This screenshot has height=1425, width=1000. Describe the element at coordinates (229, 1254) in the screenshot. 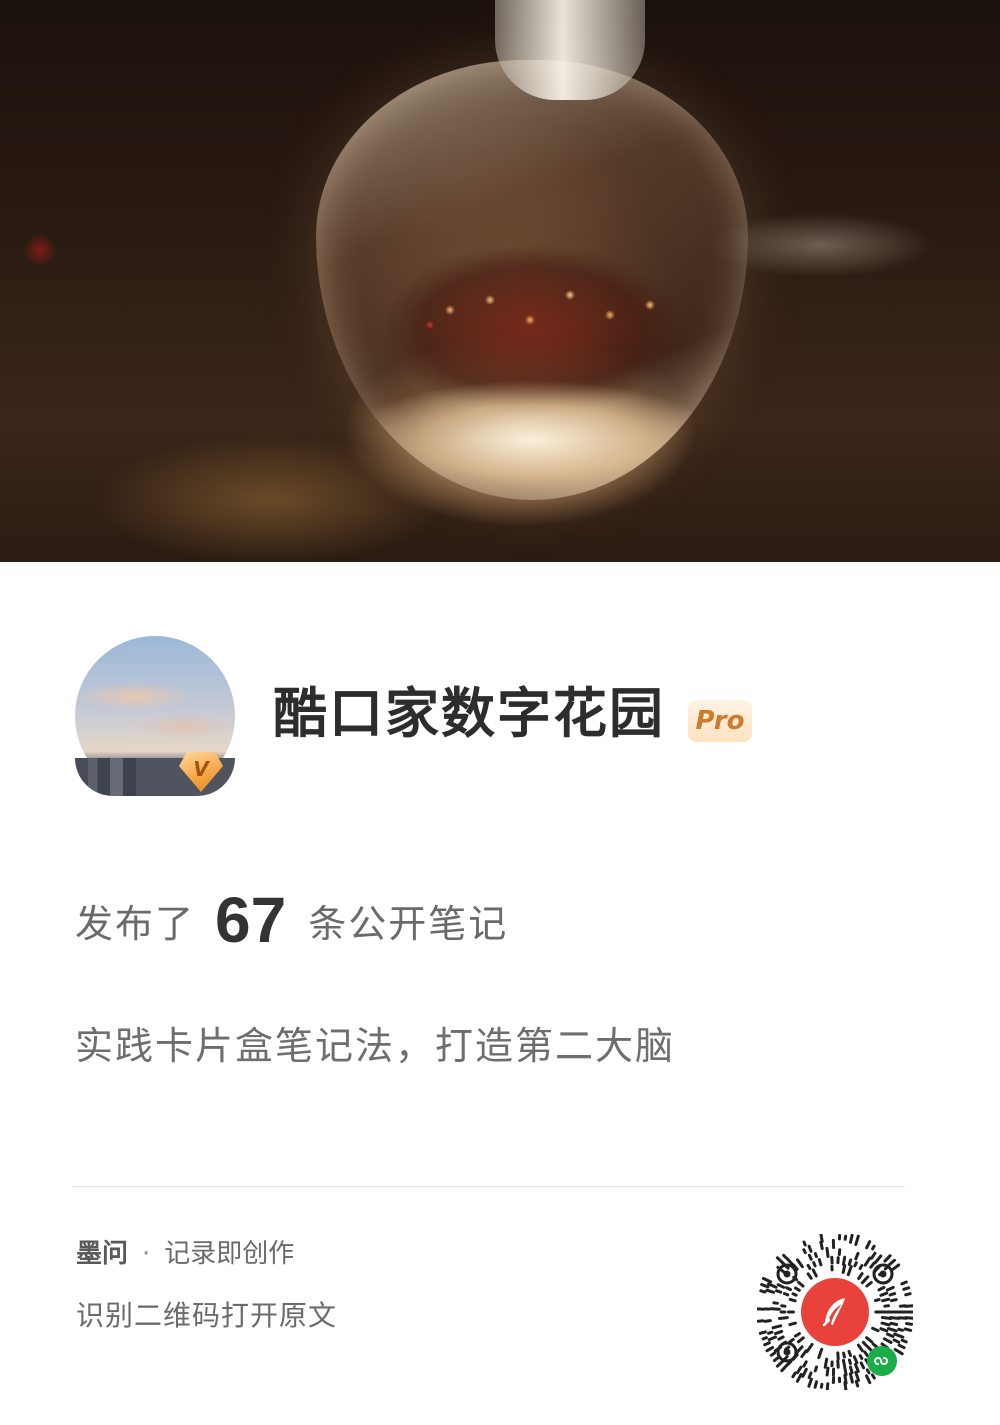

I see `brand-slogan: 记录即创作` at that location.